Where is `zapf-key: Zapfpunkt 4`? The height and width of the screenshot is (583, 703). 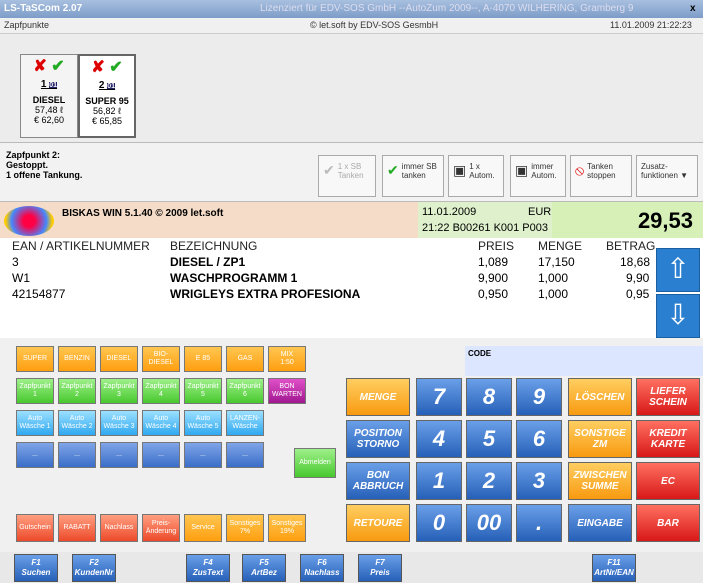 zapf-key: Zapfpunkt 4 is located at coordinates (161, 391).